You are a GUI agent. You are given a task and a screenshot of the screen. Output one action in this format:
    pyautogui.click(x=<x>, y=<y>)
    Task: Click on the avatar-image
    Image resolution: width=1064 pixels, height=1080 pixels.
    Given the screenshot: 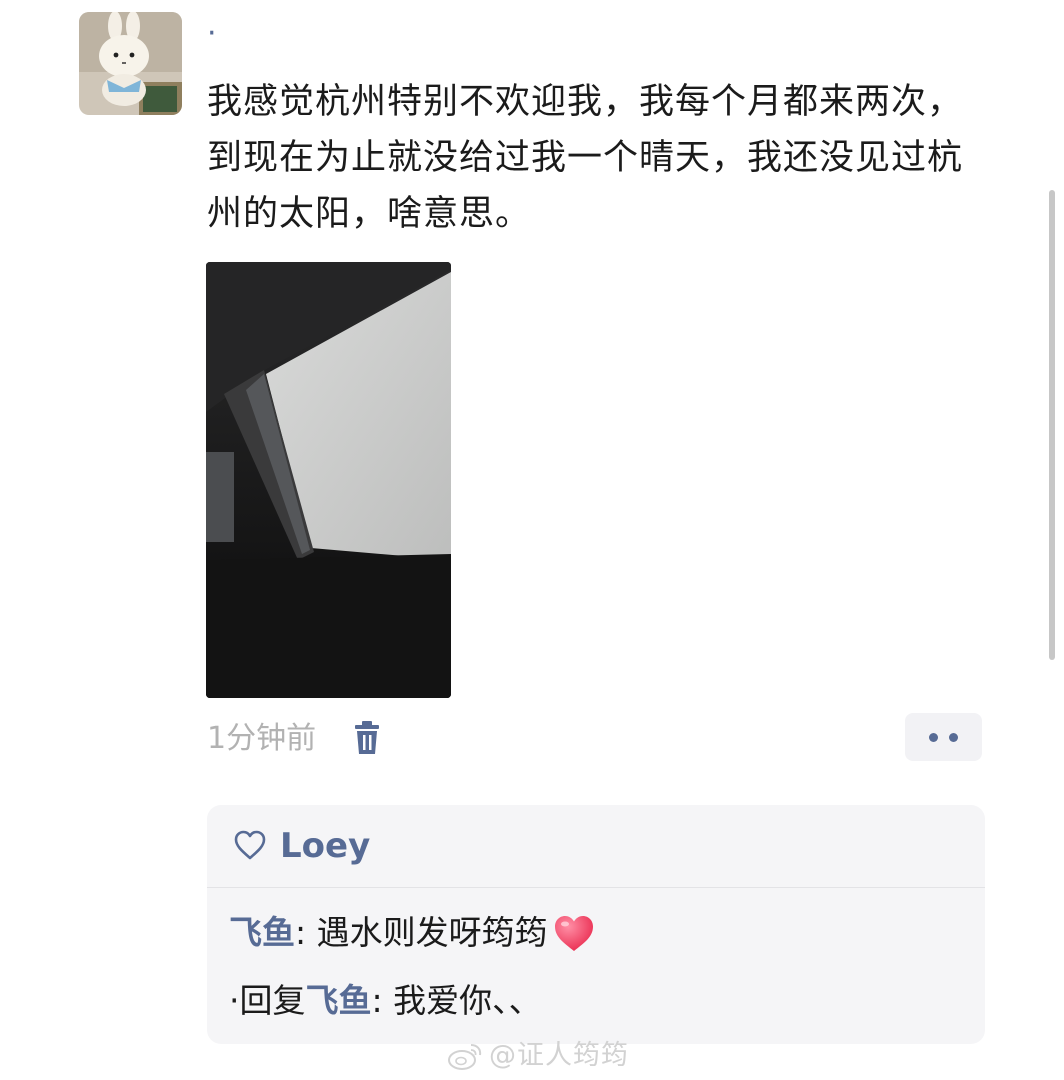 What is the action you would take?
    pyautogui.click(x=130, y=63)
    